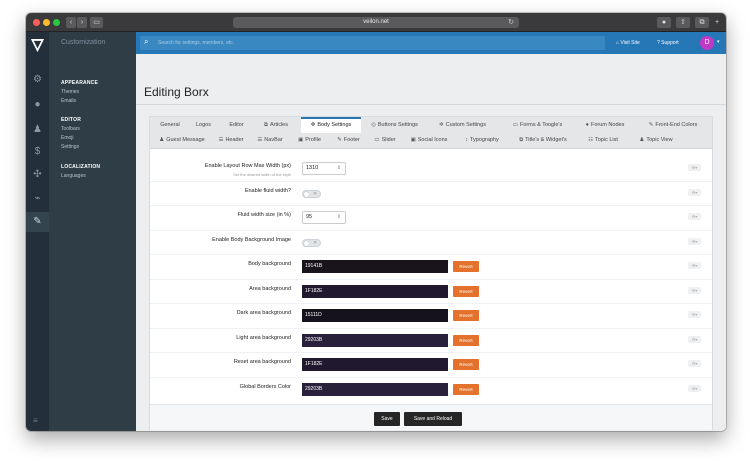 Image resolution: width=750 pixels, height=461 pixels. I want to click on puzzle-icon: ✣, so click(37, 175).